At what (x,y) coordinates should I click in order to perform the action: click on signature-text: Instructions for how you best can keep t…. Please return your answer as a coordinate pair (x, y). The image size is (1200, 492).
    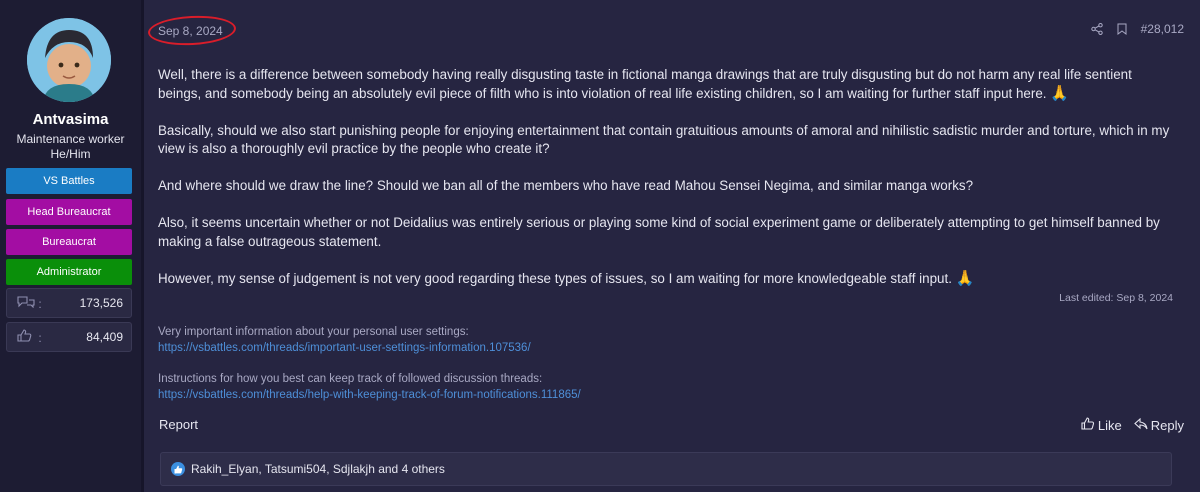
    Looking at the image, I should click on (350, 379).